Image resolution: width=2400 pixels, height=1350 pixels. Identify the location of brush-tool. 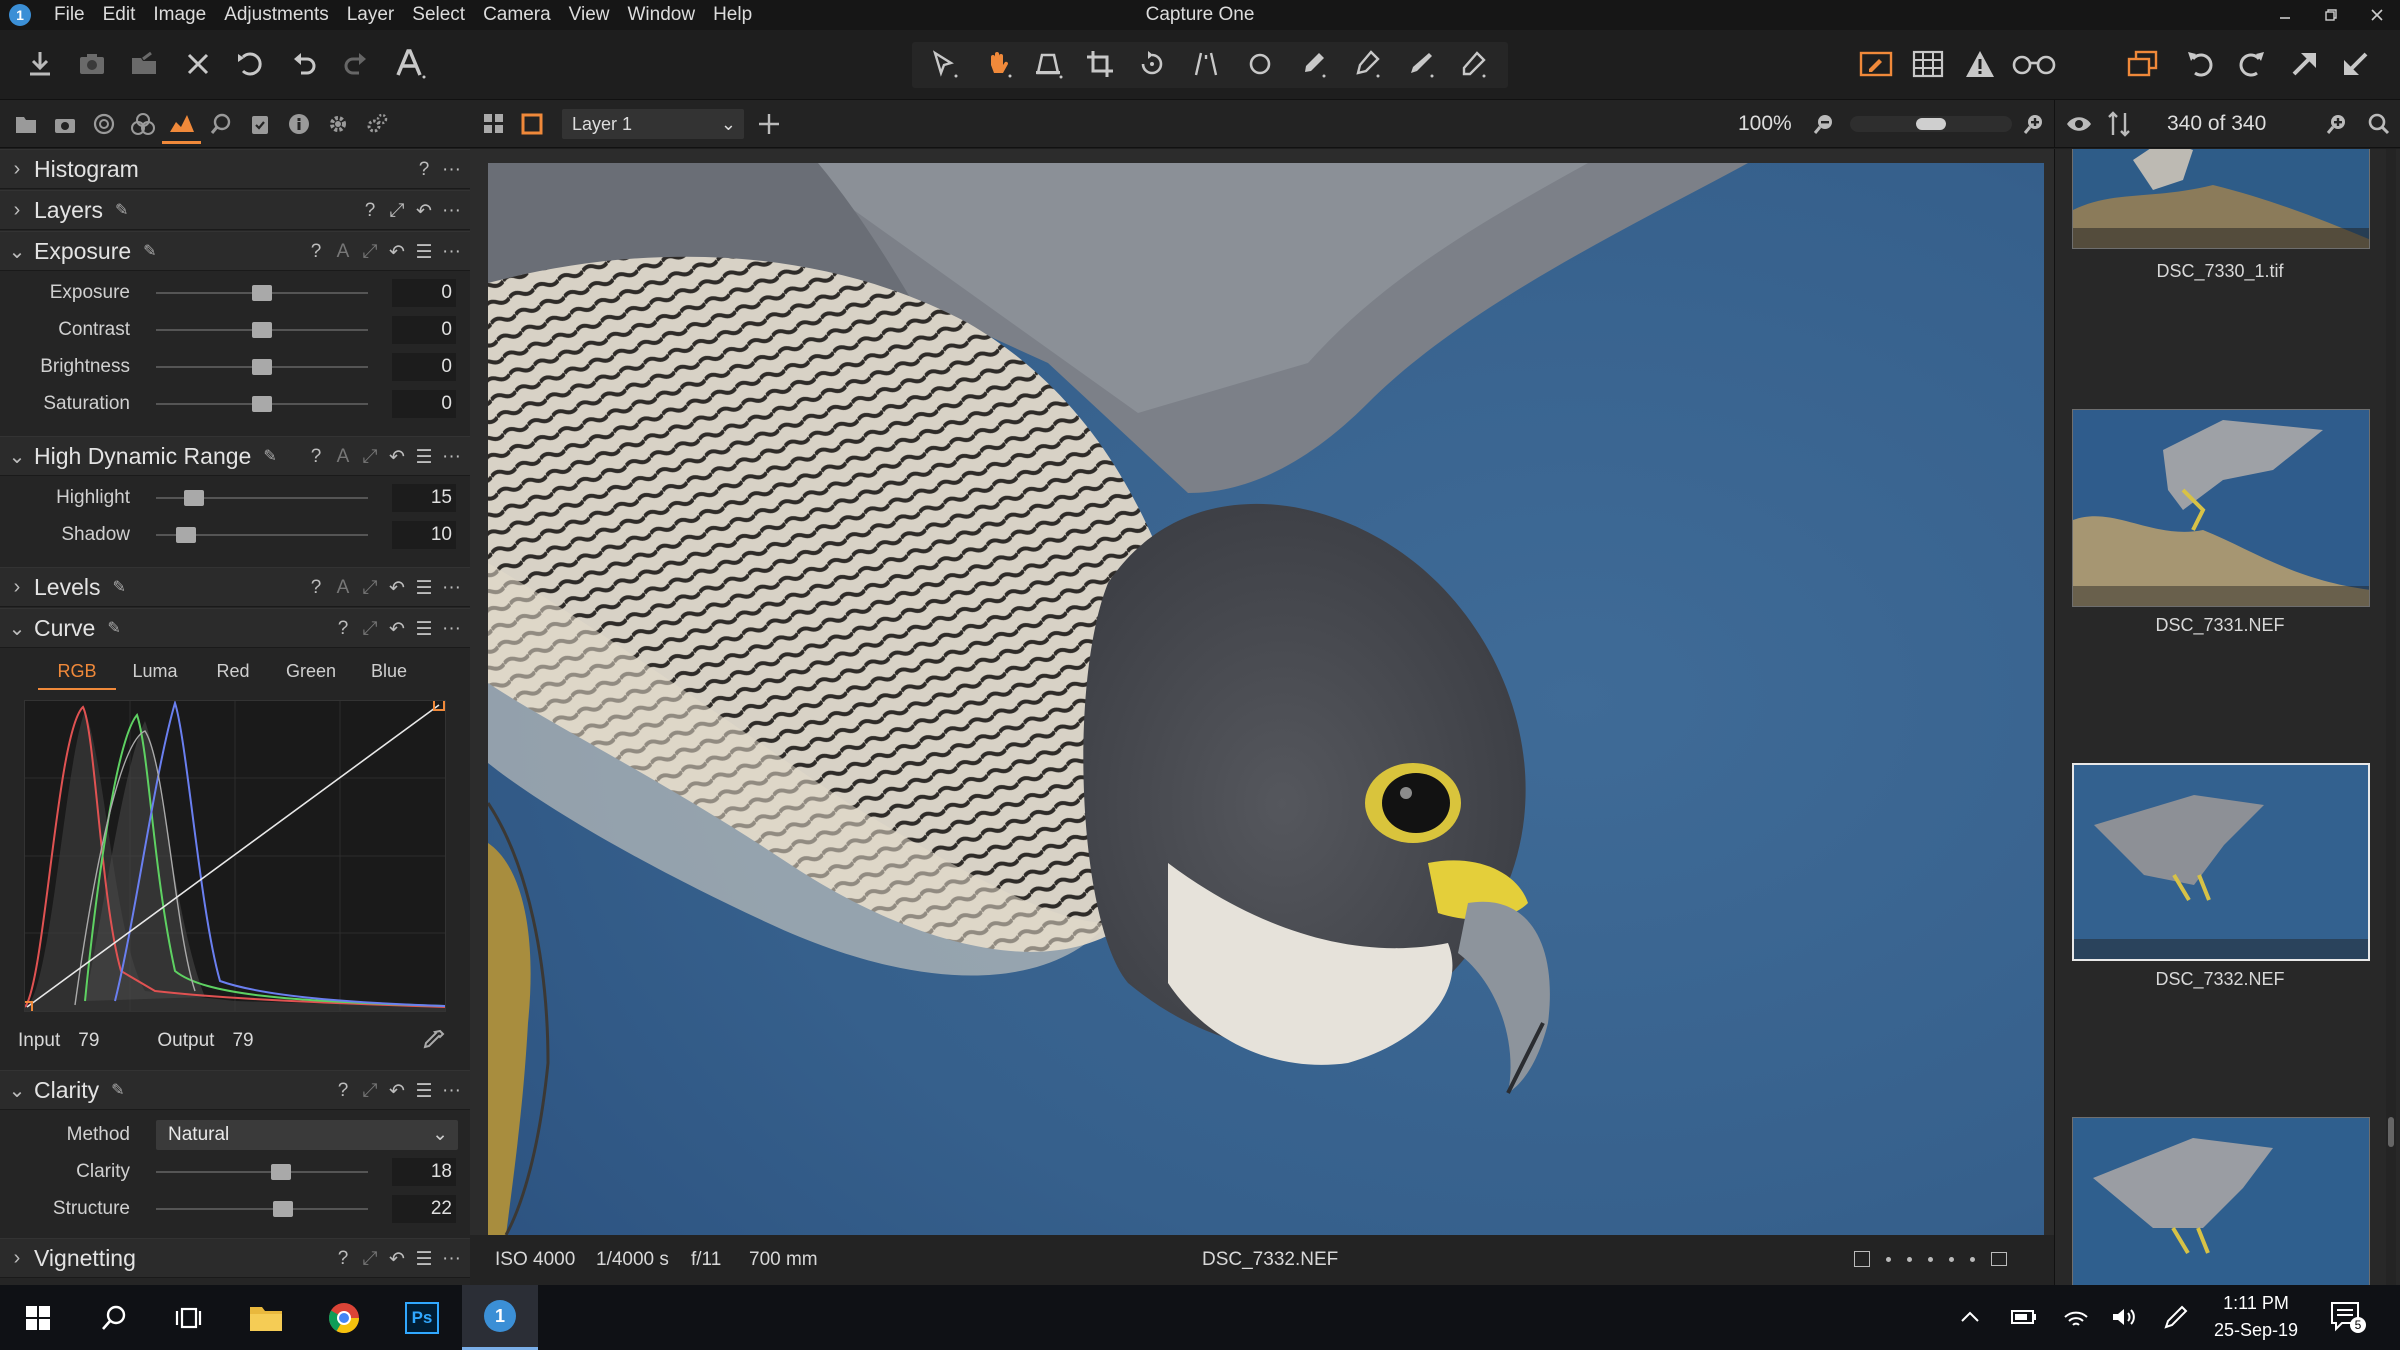
(1312, 64).